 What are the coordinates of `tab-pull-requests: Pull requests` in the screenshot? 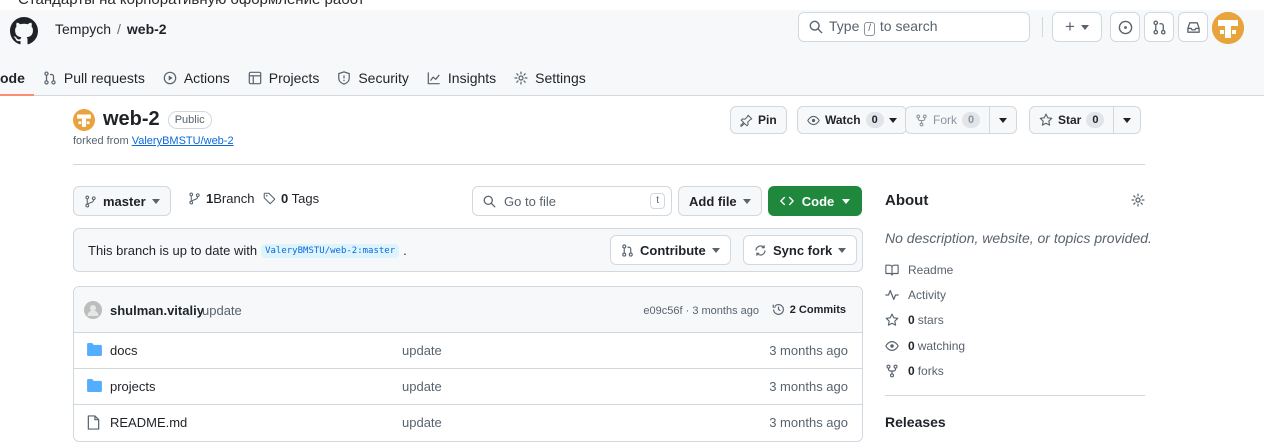 It's located at (94, 78).